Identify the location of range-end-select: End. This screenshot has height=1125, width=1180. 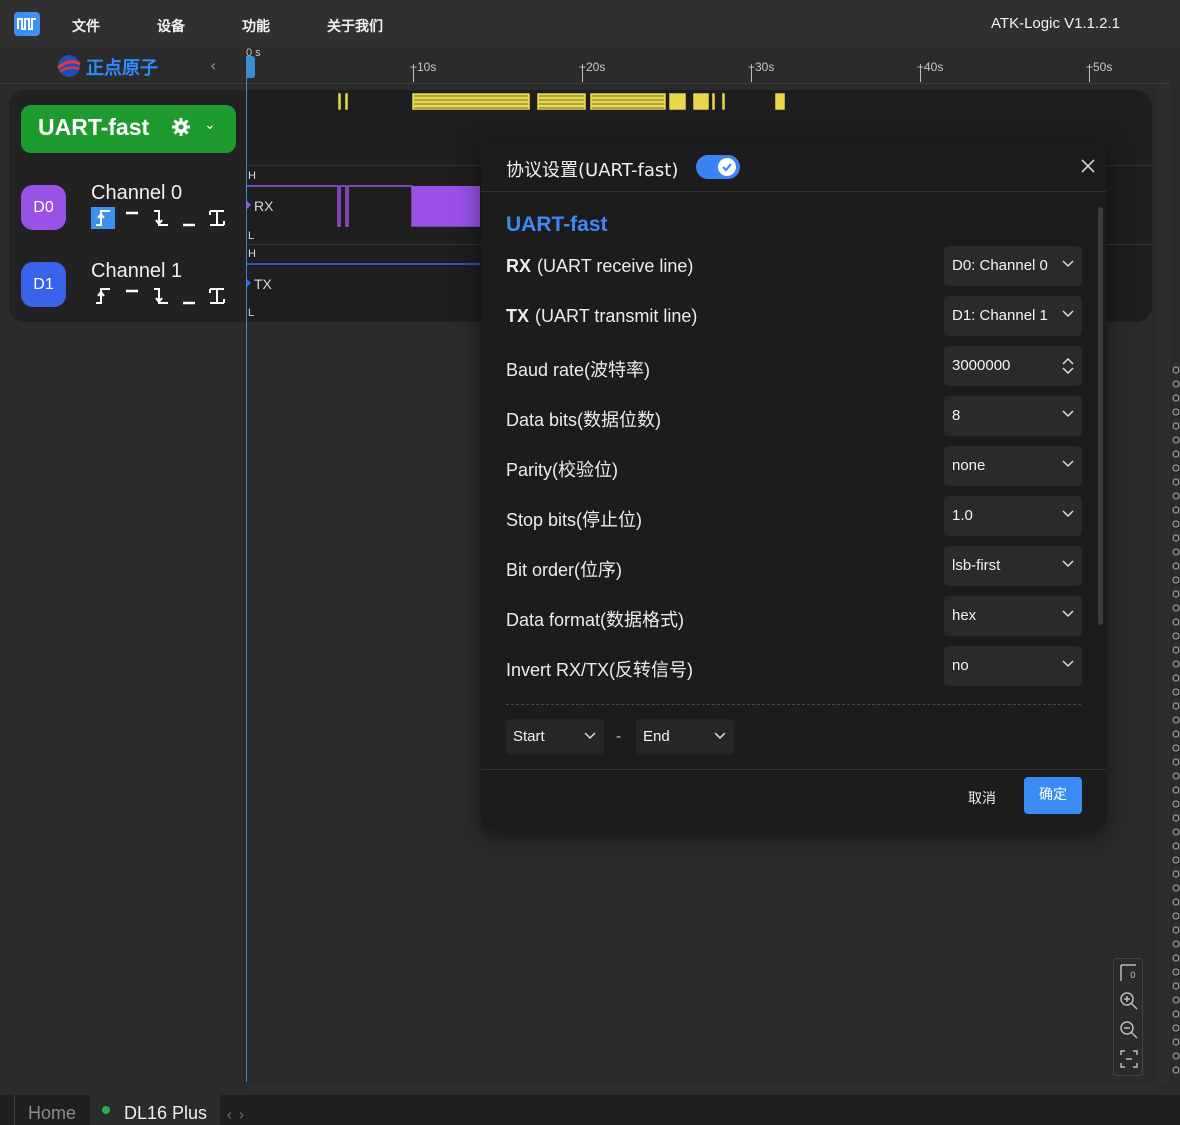
(685, 737).